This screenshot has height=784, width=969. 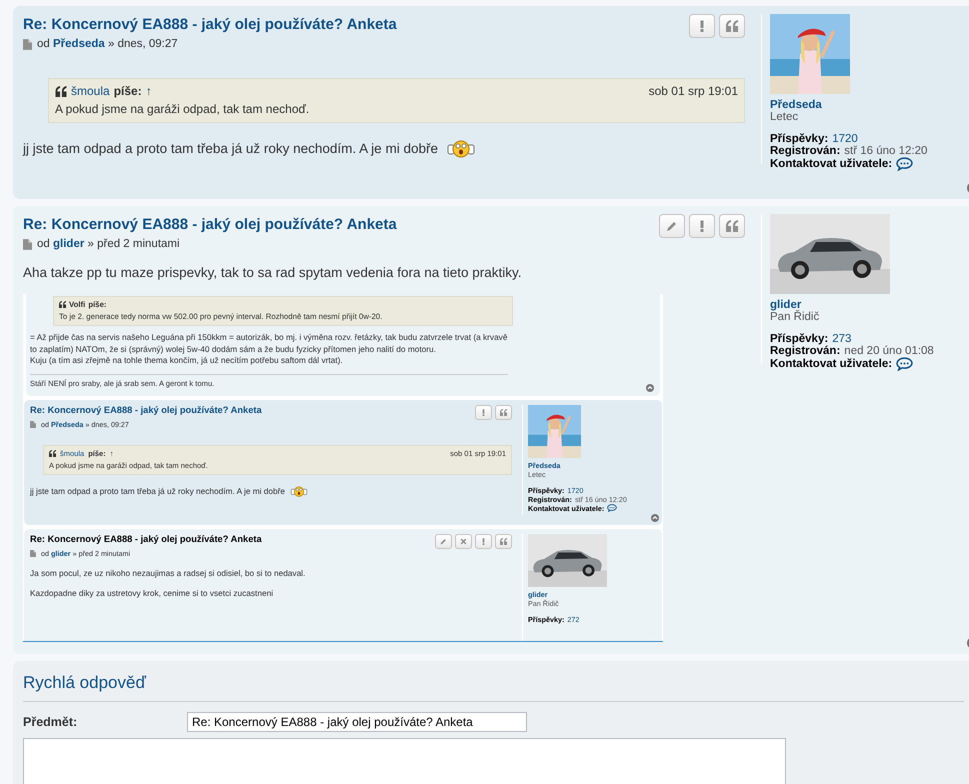 What do you see at coordinates (90, 91) in the screenshot?
I see `quote-author-link: šmoula` at bounding box center [90, 91].